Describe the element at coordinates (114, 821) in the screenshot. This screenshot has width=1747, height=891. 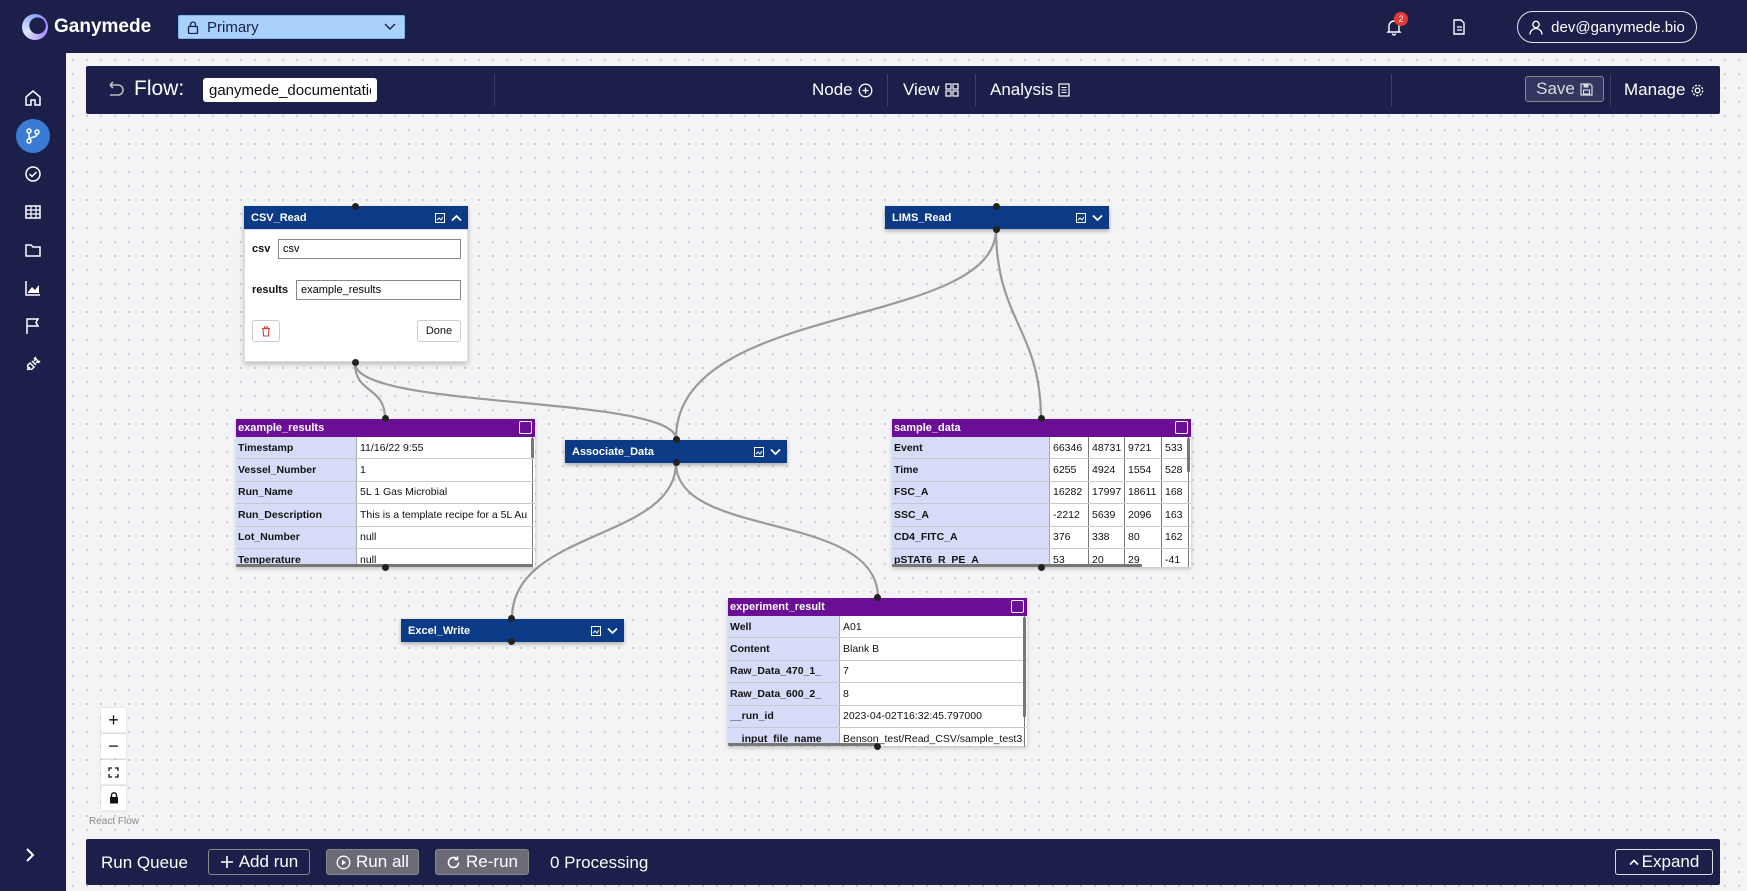
I see `react-flow-attribution: React Flow` at that location.